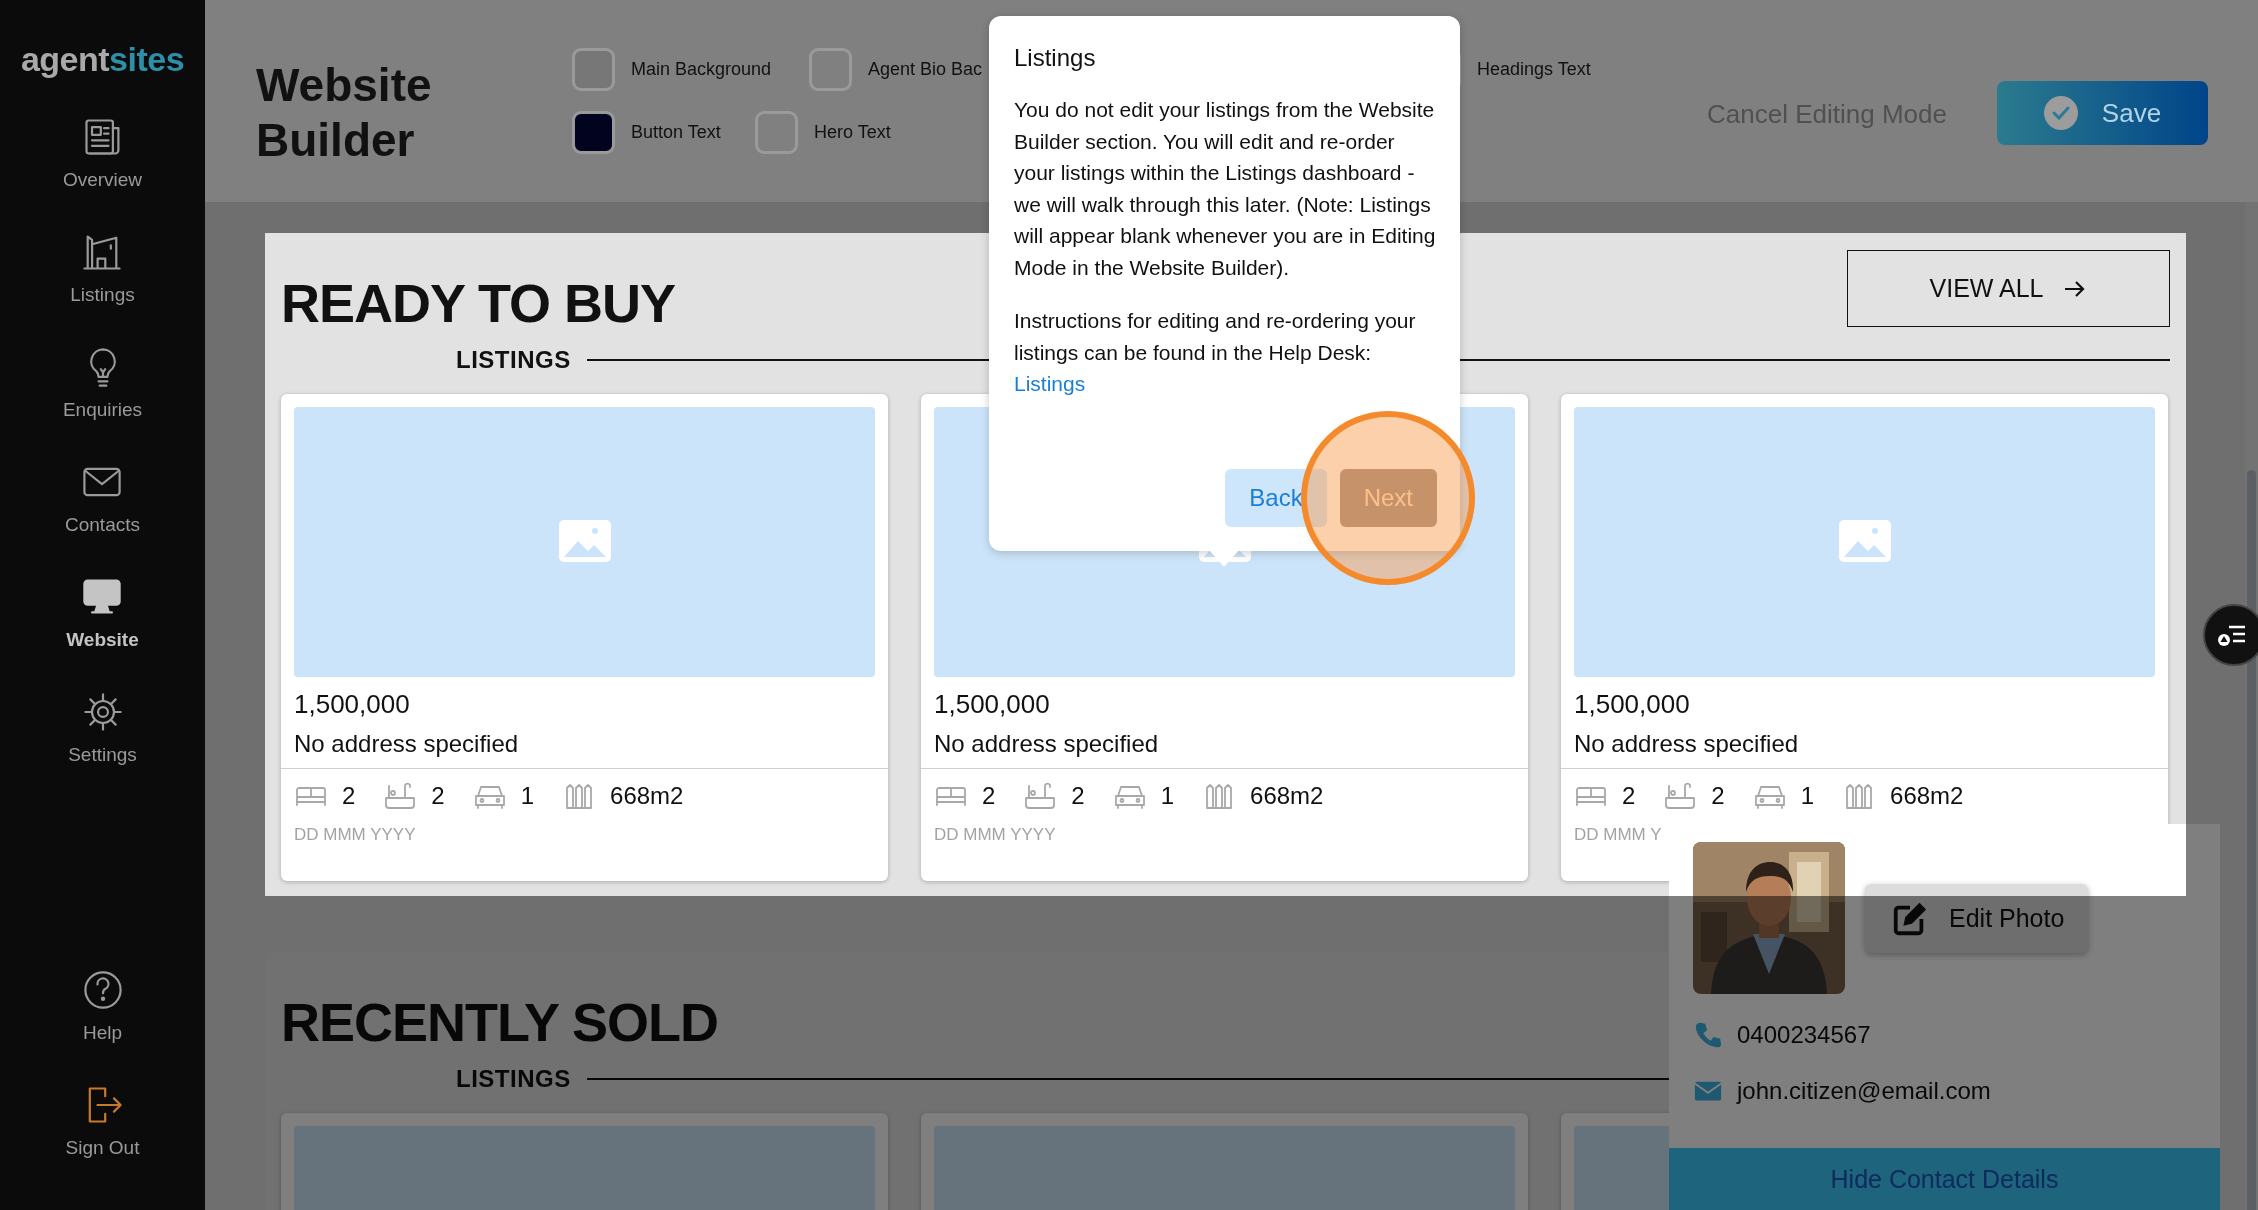  Describe the element at coordinates (2008, 288) in the screenshot. I see `view-all-button: VIEW ALL` at that location.